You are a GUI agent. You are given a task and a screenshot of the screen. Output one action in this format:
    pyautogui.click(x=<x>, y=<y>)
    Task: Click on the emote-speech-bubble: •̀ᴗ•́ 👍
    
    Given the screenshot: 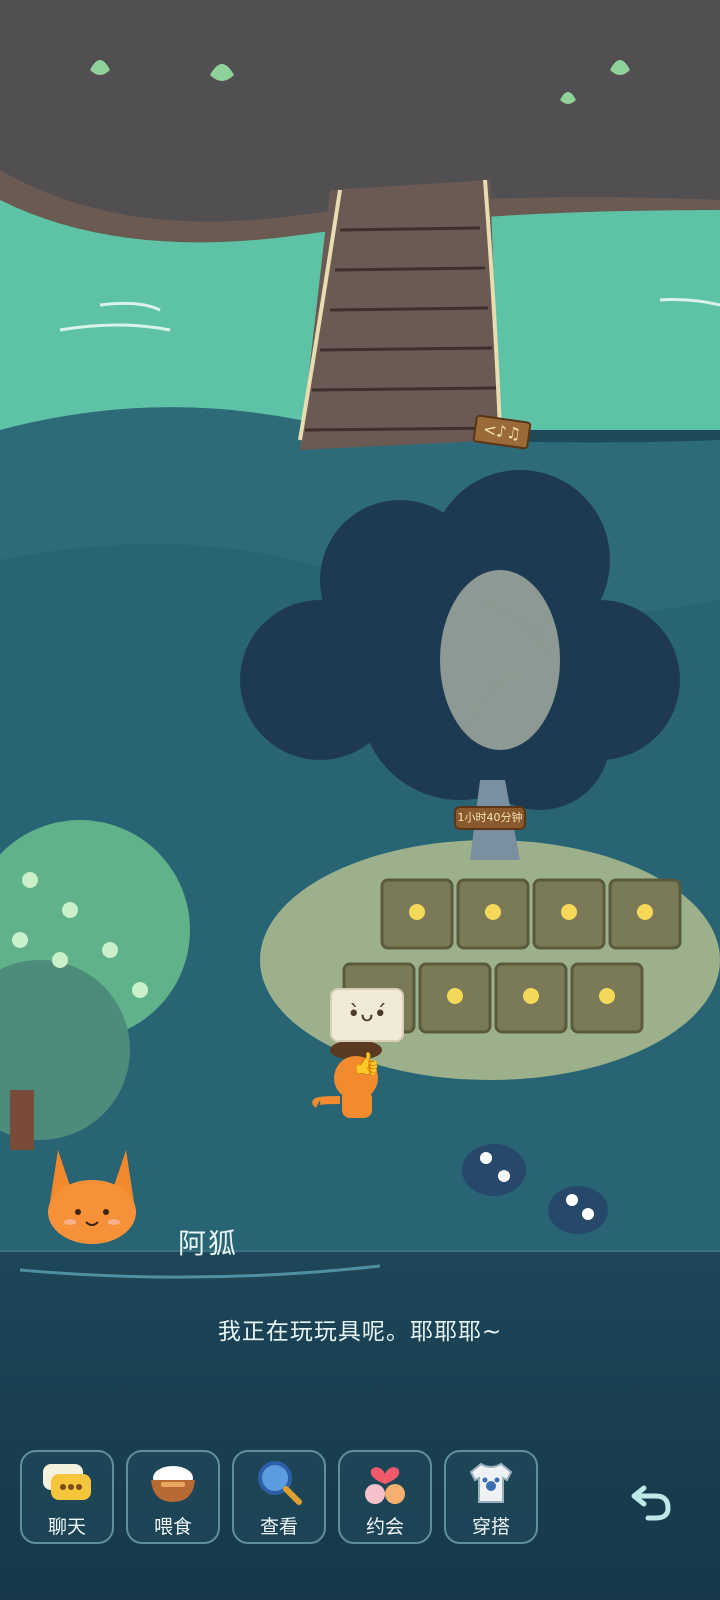 What is the action you would take?
    pyautogui.click(x=367, y=1032)
    